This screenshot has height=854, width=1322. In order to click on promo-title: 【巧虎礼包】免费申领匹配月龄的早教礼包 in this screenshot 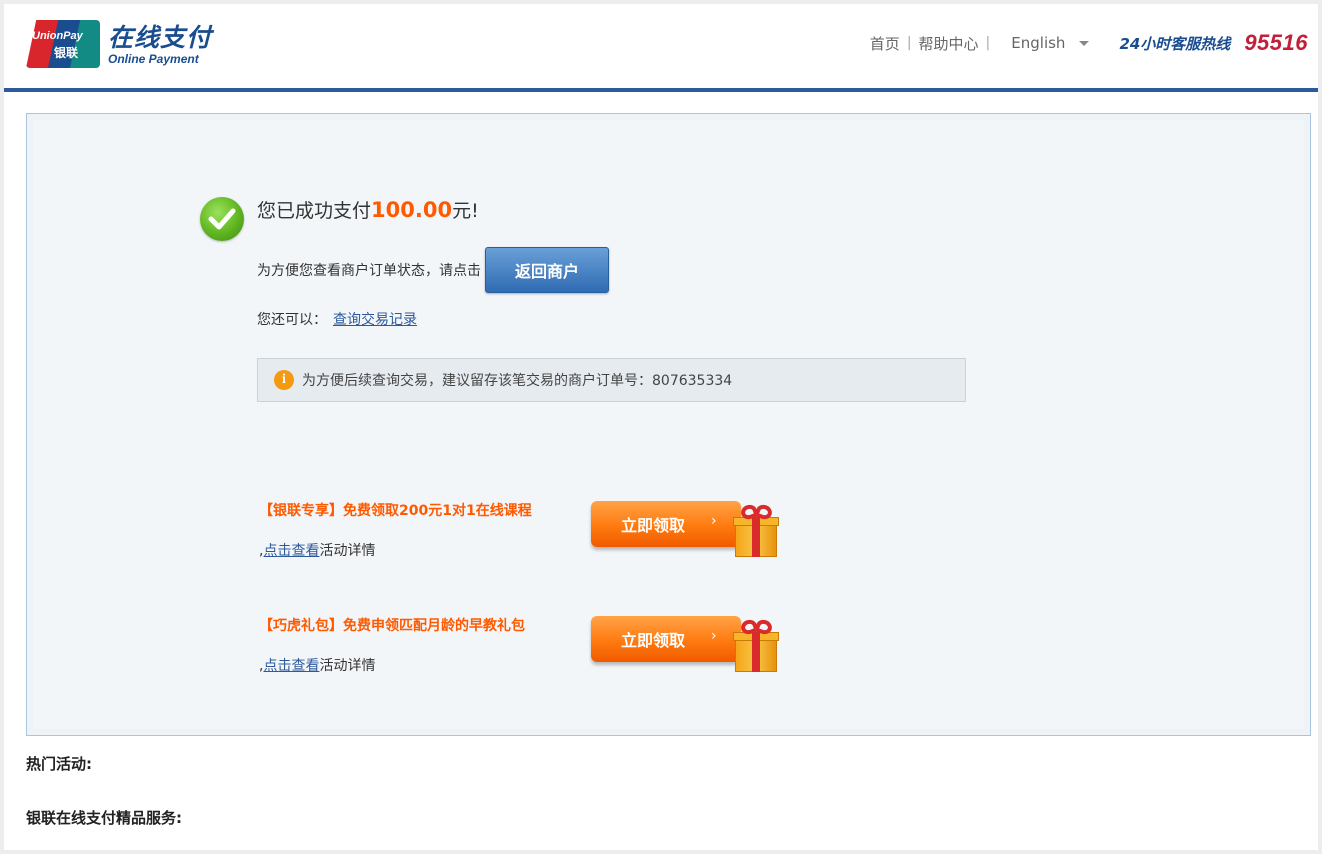, I will do `click(392, 626)`.